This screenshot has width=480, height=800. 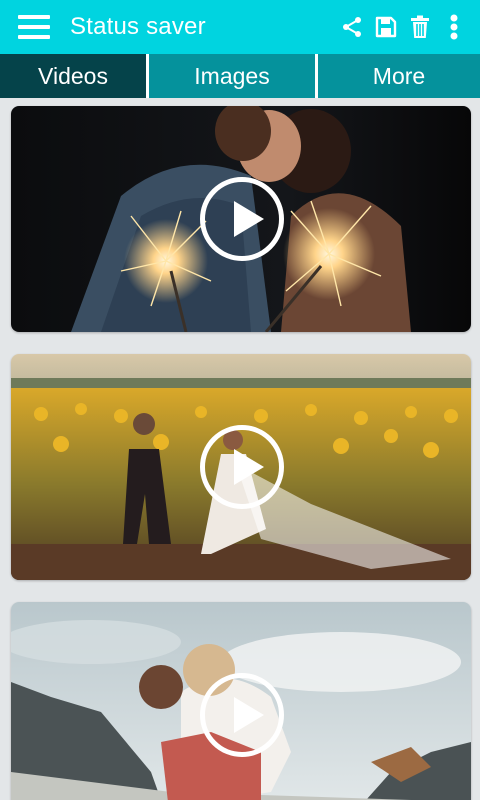 I want to click on share-icon, so click(x=352, y=27).